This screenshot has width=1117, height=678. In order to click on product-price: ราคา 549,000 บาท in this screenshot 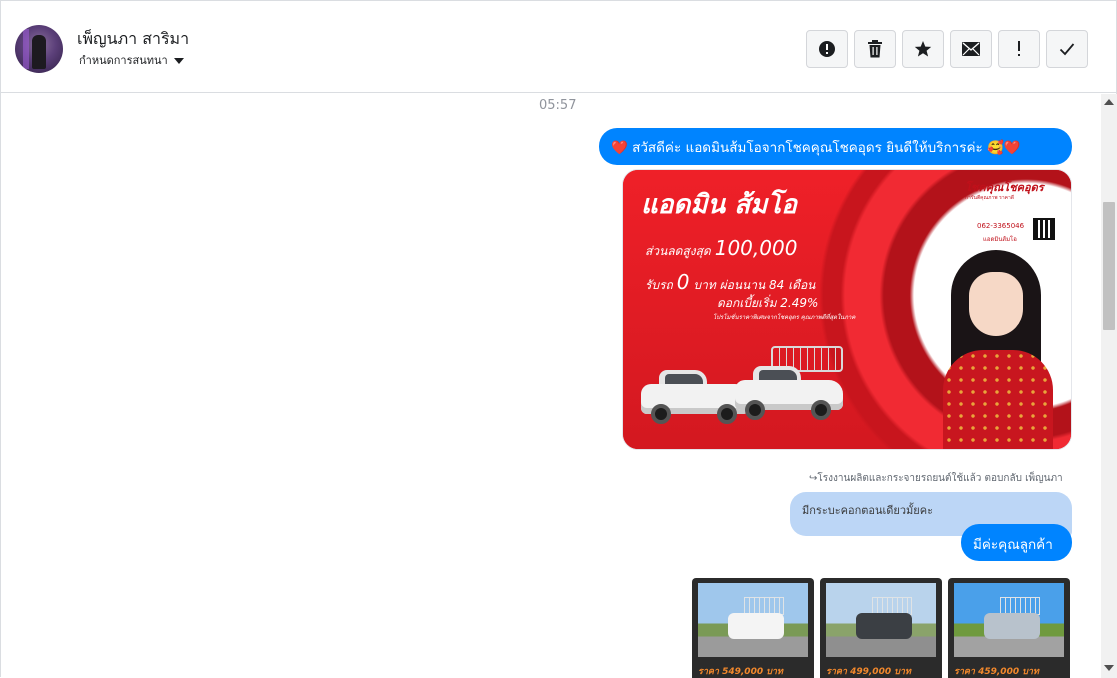, I will do `click(740, 672)`.